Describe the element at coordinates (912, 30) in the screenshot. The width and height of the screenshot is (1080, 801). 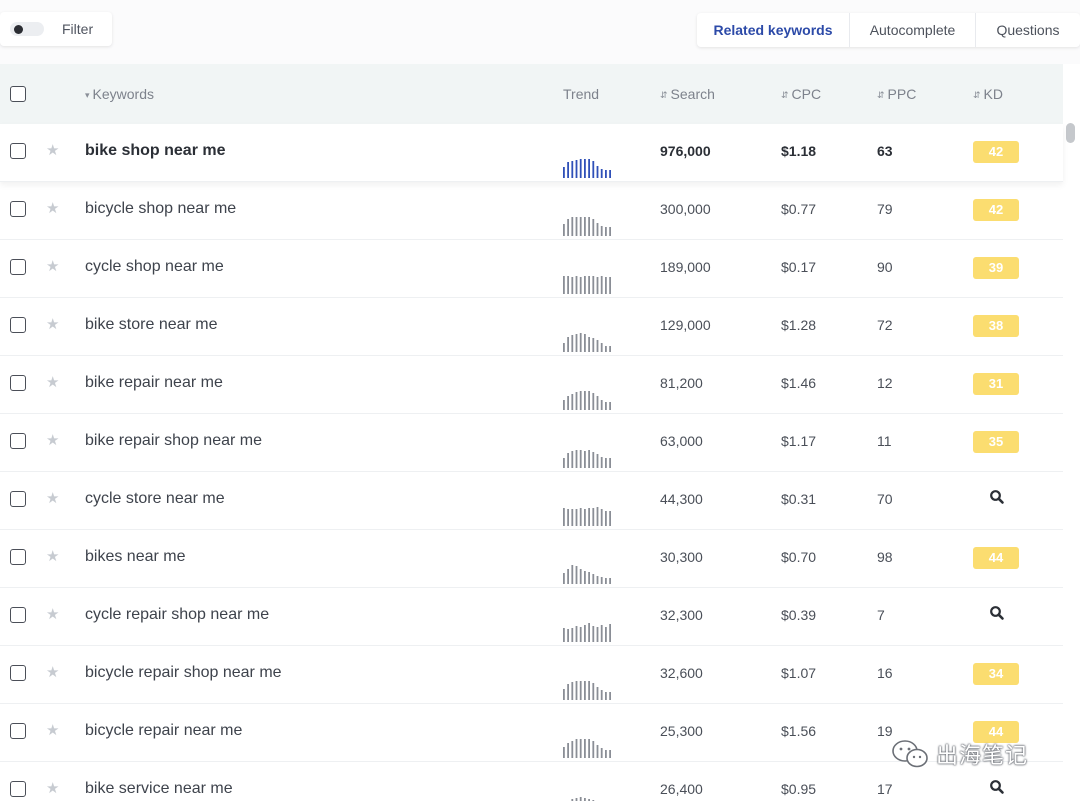
I see `tab-autocomplete: Autocomplete` at that location.